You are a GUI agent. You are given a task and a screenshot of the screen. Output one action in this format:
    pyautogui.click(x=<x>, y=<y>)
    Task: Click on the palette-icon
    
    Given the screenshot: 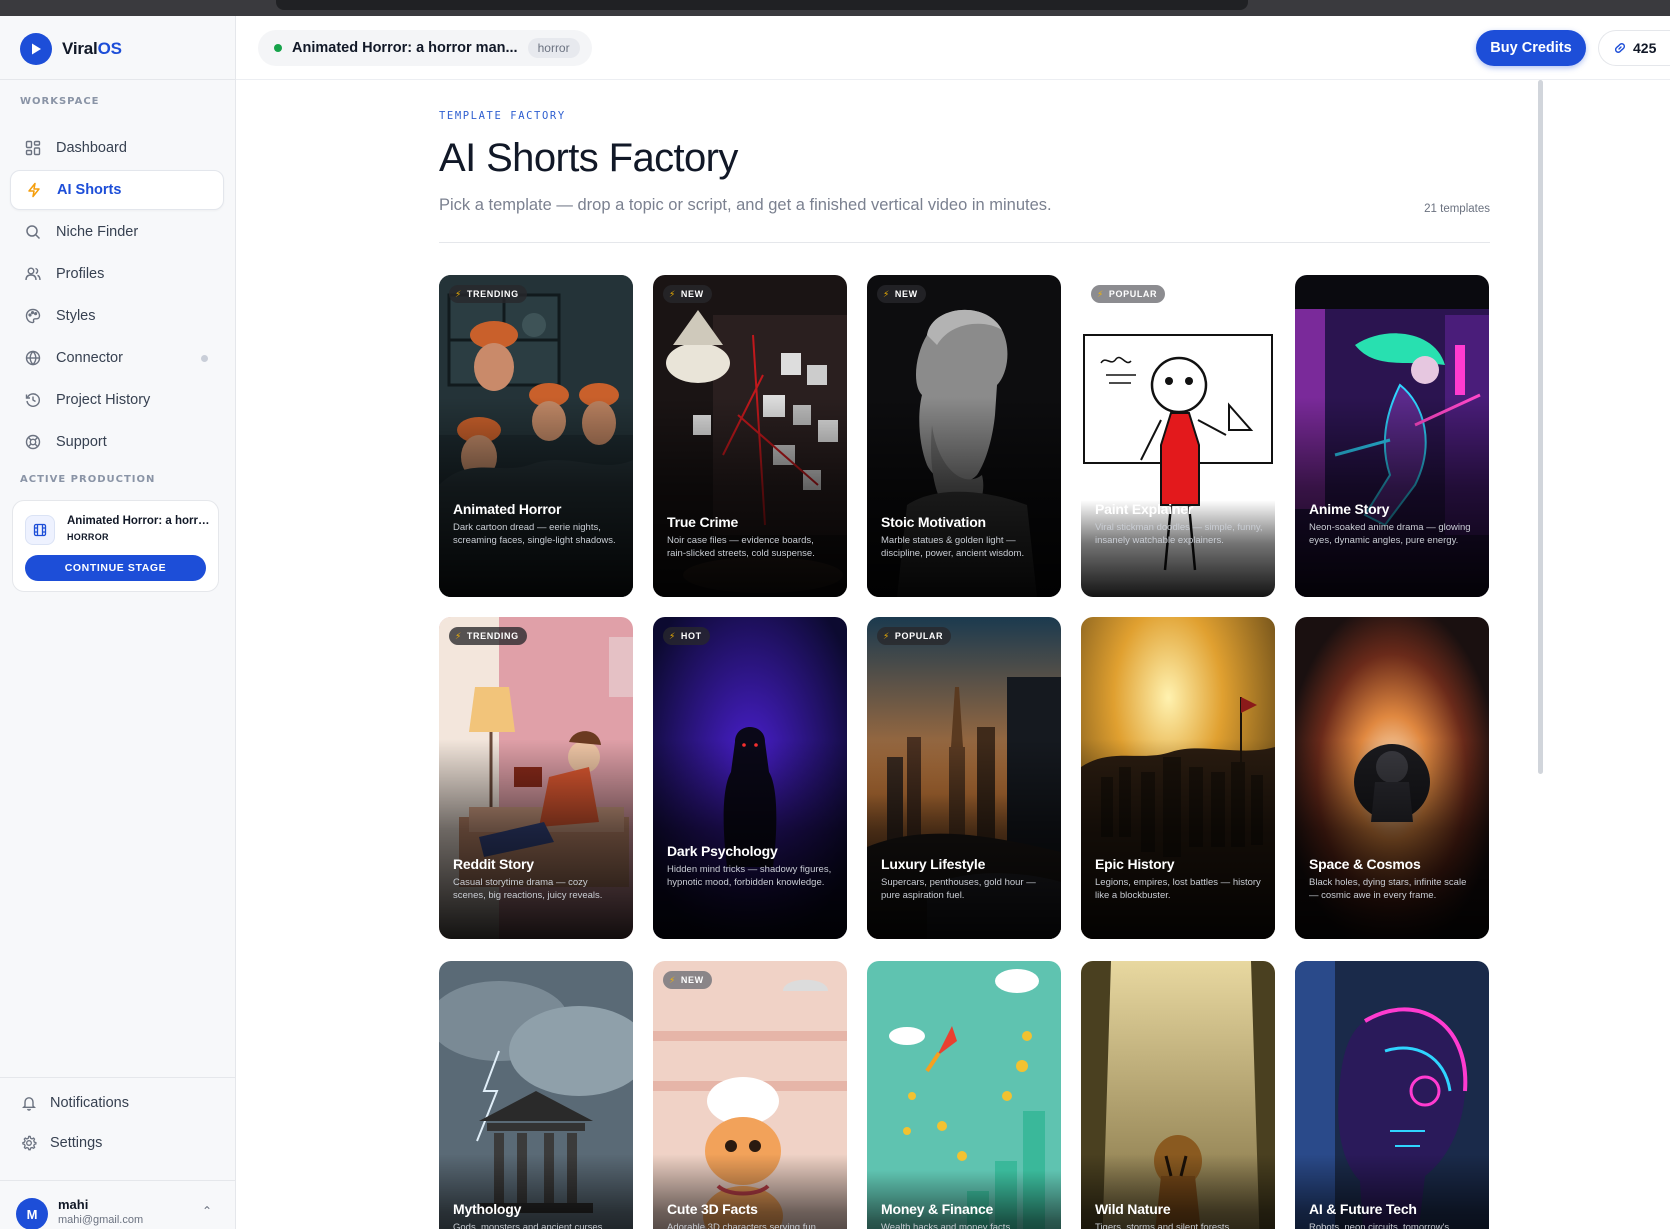 What is the action you would take?
    pyautogui.click(x=33, y=316)
    